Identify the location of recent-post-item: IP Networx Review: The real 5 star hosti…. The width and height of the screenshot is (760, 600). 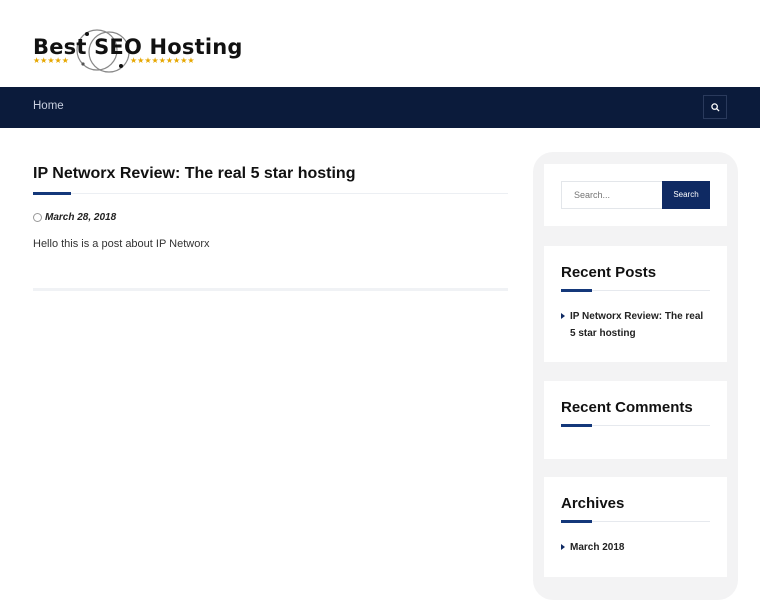
(636, 325).